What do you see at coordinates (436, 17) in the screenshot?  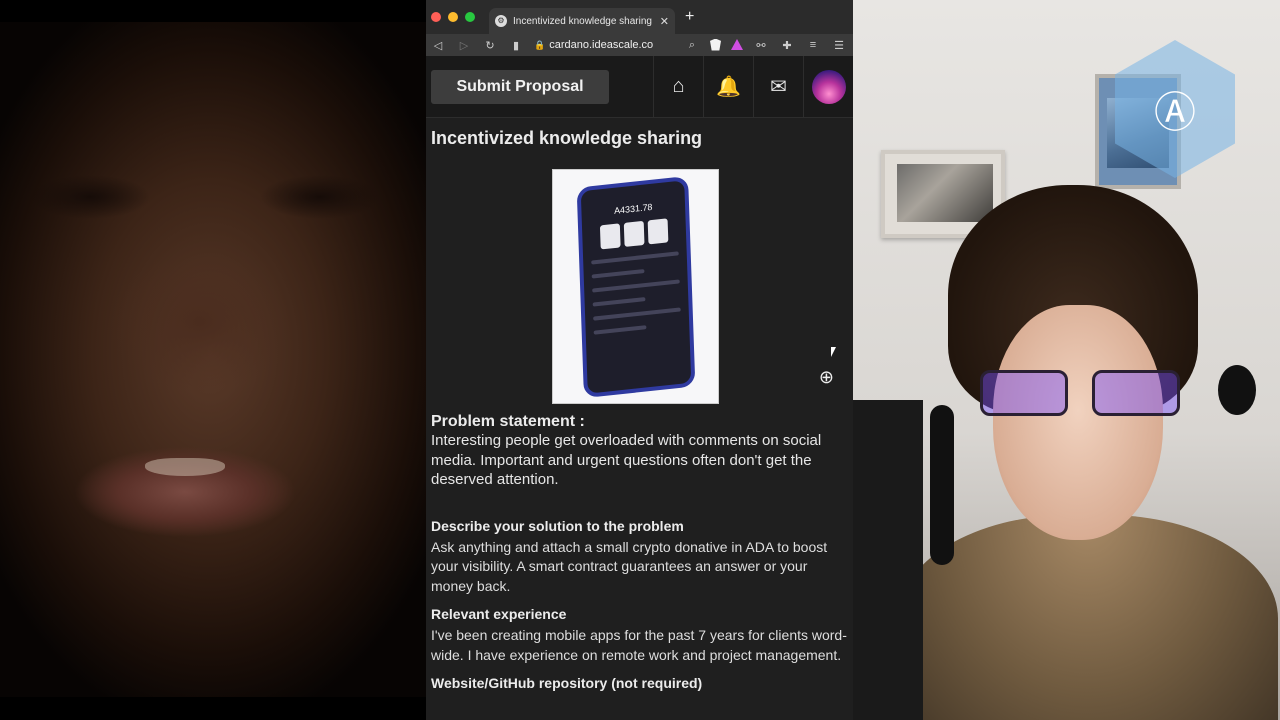 I see `close-window-button` at bounding box center [436, 17].